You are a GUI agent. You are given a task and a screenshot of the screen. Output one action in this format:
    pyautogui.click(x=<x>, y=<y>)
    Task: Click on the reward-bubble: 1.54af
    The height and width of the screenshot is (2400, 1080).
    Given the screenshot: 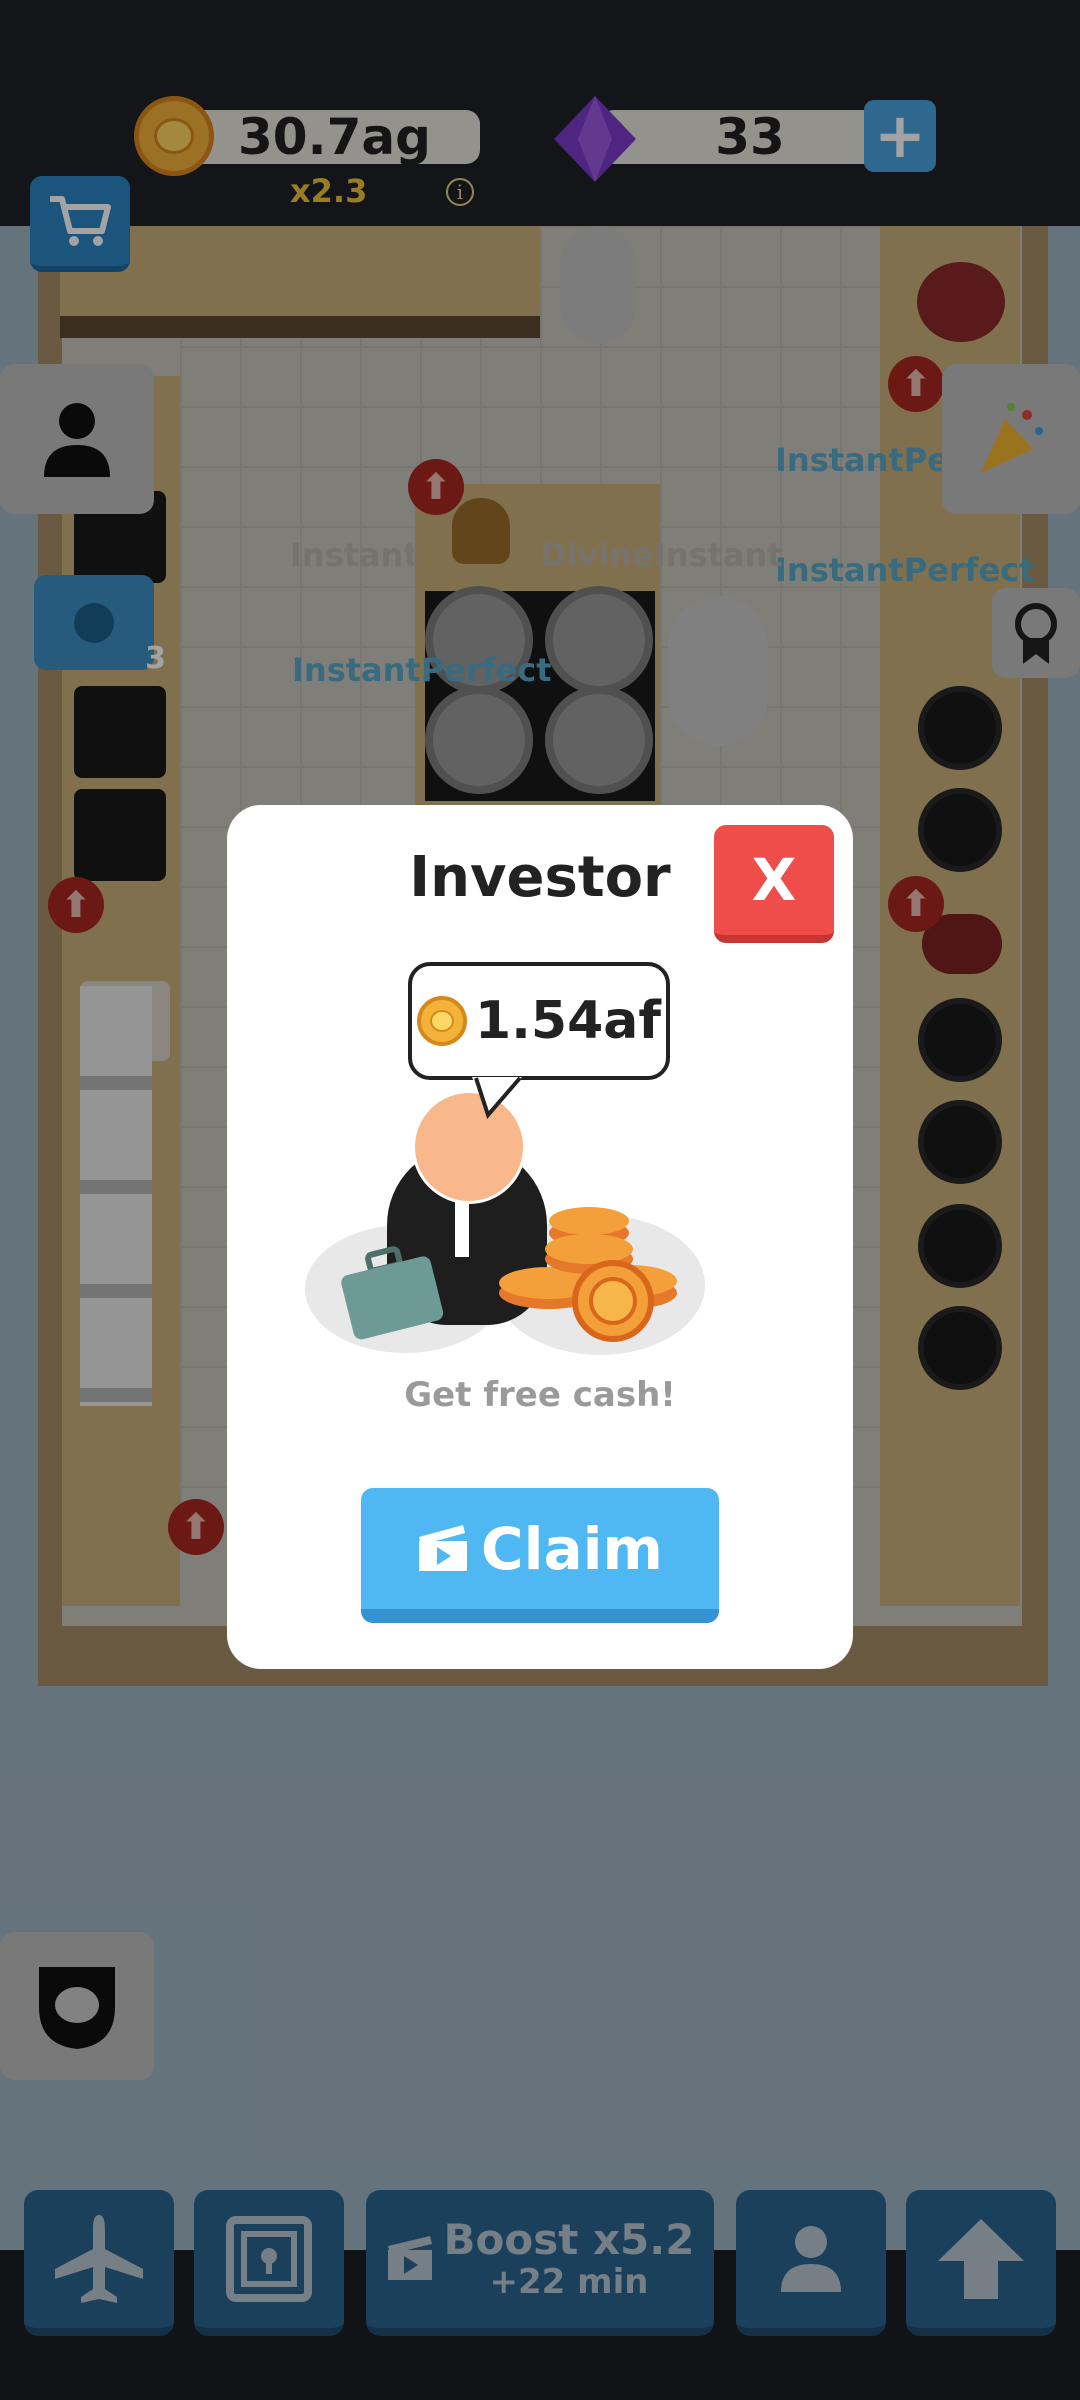 What is the action you would take?
    pyautogui.click(x=539, y=1021)
    